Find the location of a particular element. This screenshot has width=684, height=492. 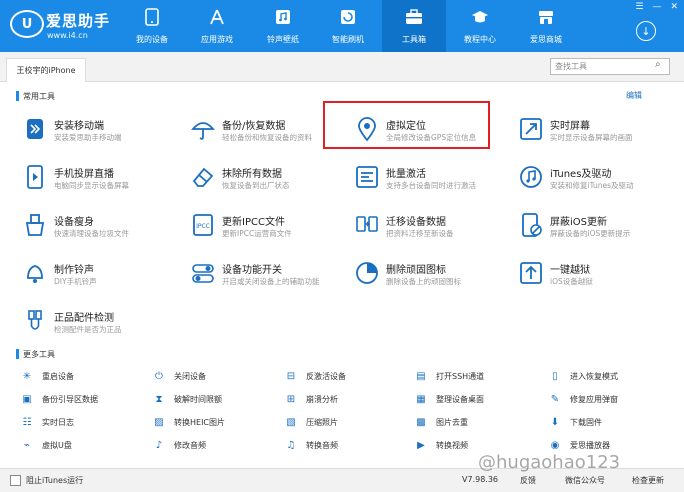

i4-install-icon is located at coordinates (35, 129).